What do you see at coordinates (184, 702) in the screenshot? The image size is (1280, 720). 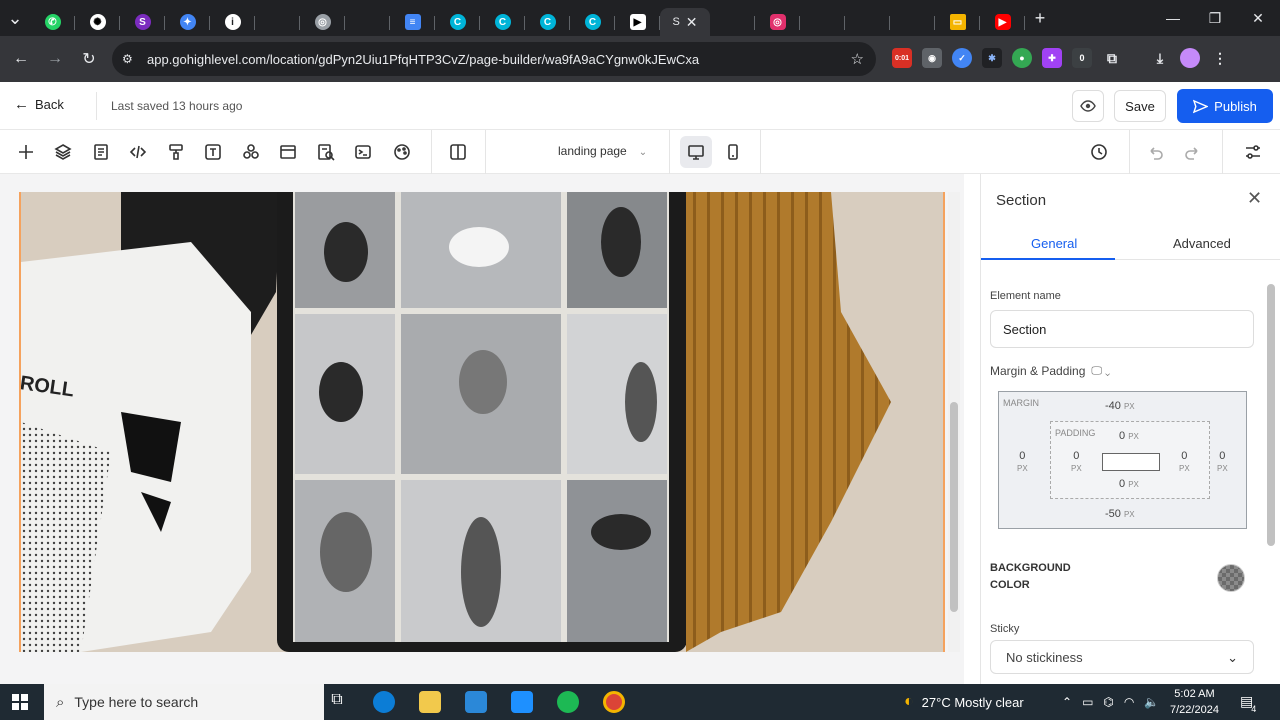 I see `taskbar-search: ⌕ Type here to search` at bounding box center [184, 702].